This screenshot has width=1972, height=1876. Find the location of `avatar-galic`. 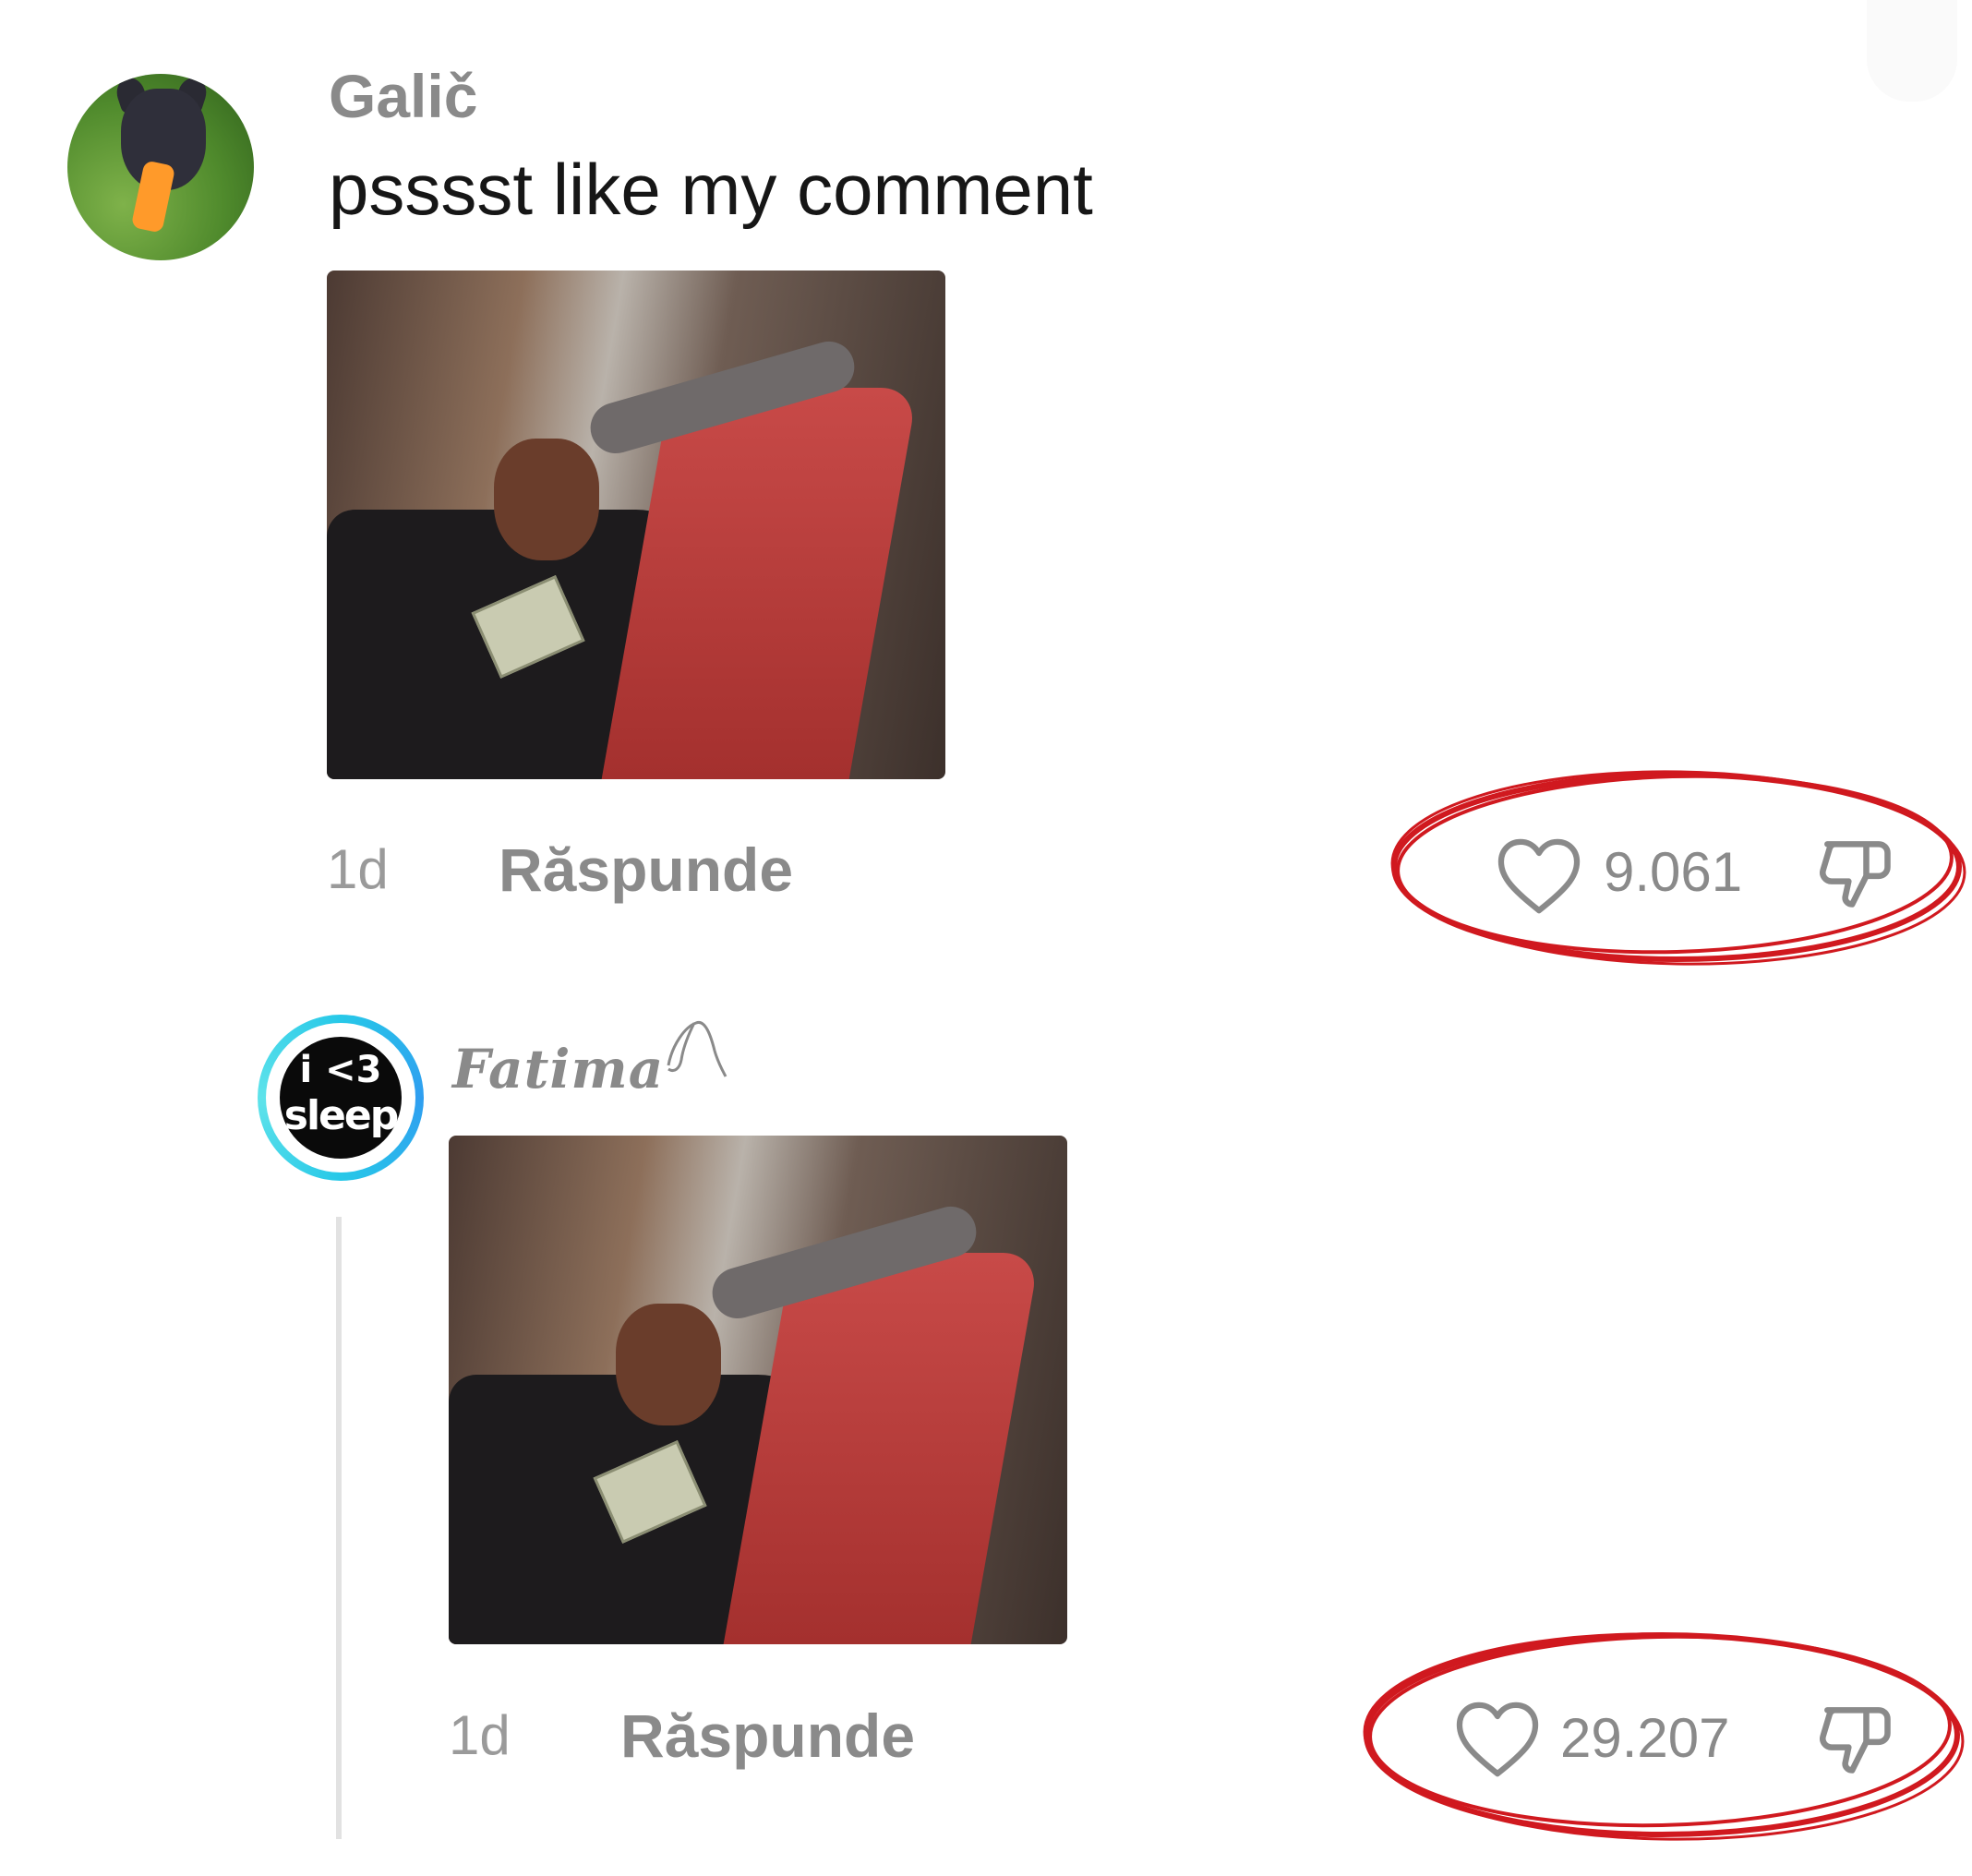

avatar-galic is located at coordinates (160, 167).